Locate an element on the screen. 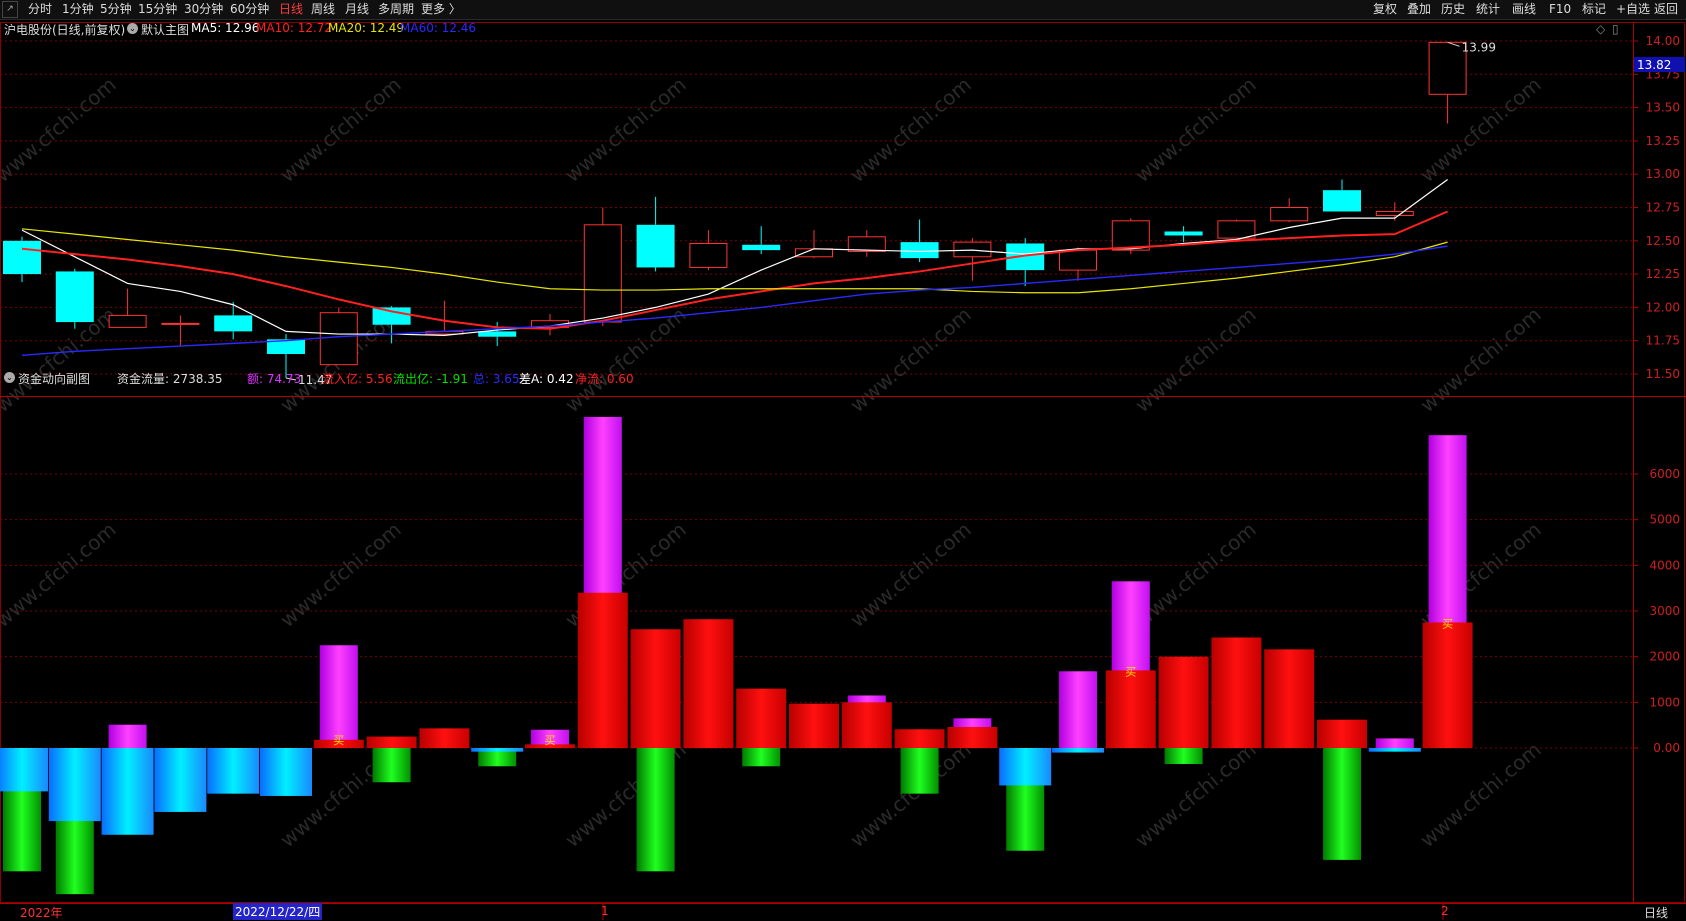 The image size is (1686, 921). watermark-text-22: www.cfchi.com is located at coordinates (1480, 794).